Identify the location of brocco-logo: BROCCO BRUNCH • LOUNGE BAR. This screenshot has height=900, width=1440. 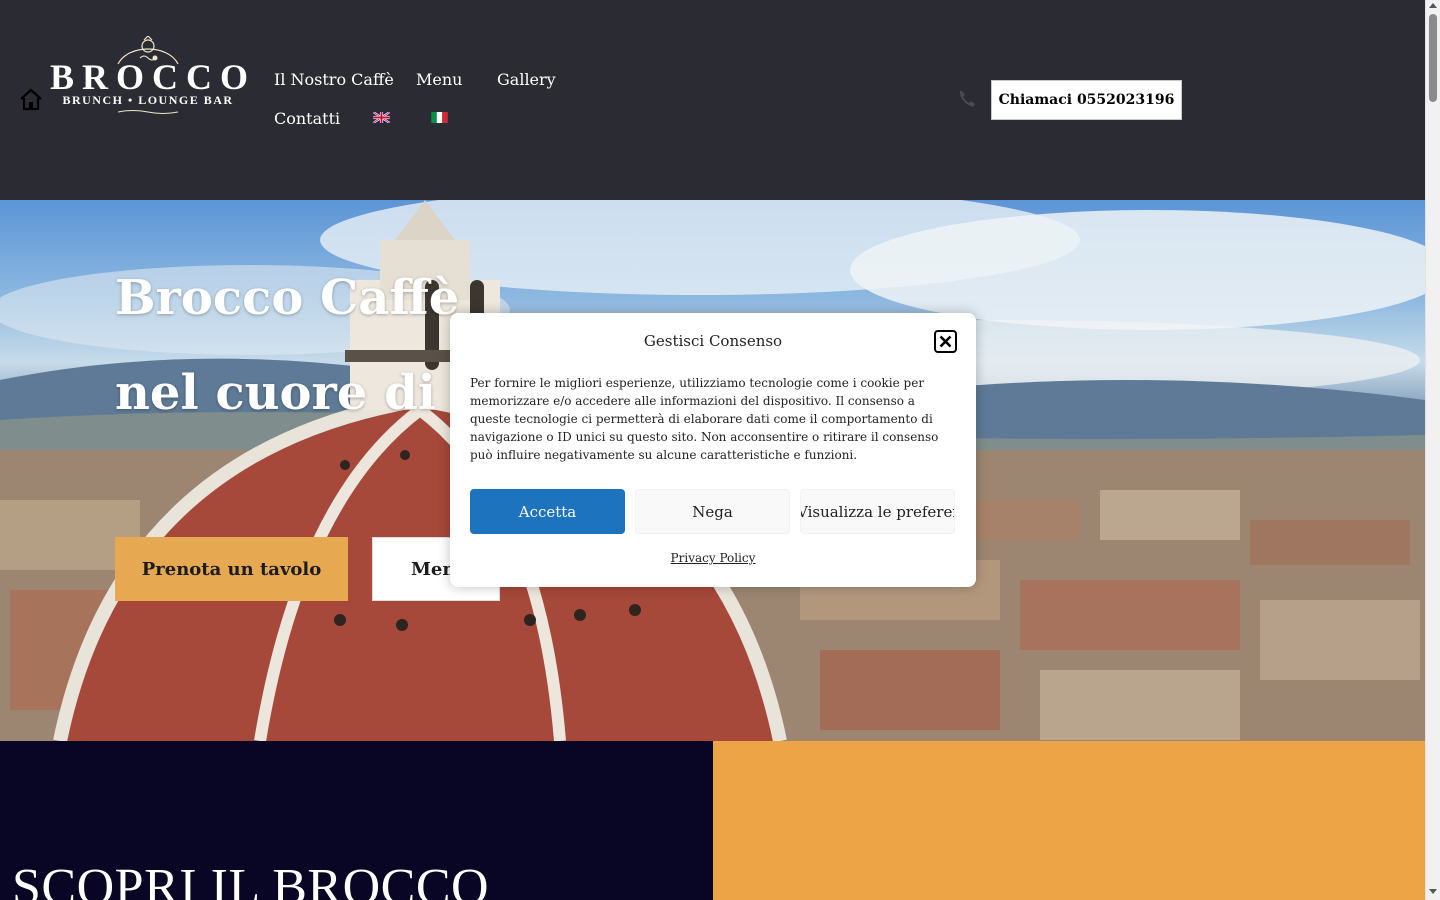
(153, 79).